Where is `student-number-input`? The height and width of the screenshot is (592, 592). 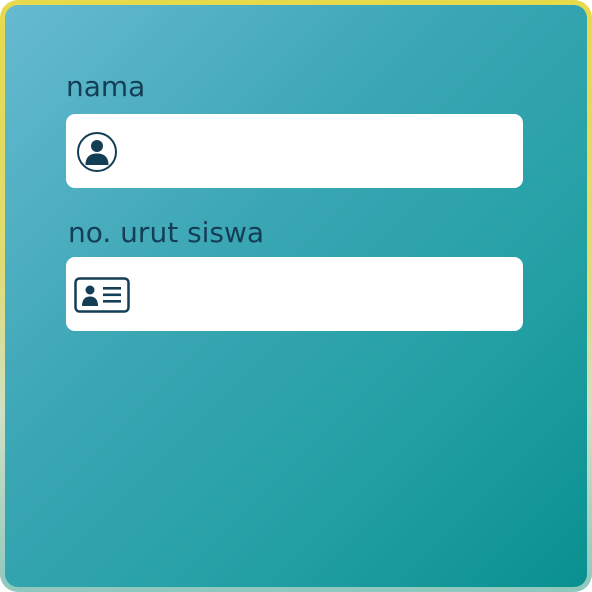 student-number-input is located at coordinates (323, 294).